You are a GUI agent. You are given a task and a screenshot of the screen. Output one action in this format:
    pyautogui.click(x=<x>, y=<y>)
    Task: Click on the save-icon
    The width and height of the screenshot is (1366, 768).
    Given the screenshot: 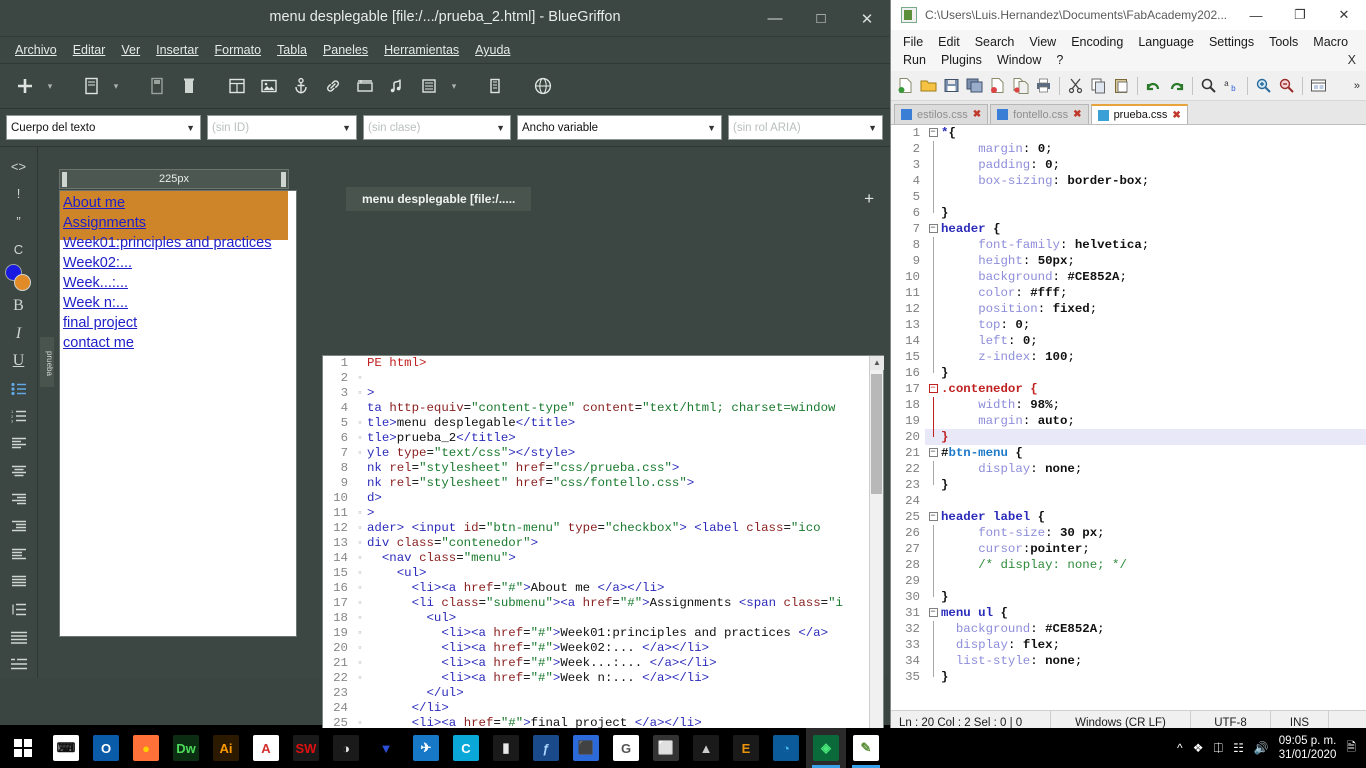 What is the action you would take?
    pyautogui.click(x=951, y=85)
    